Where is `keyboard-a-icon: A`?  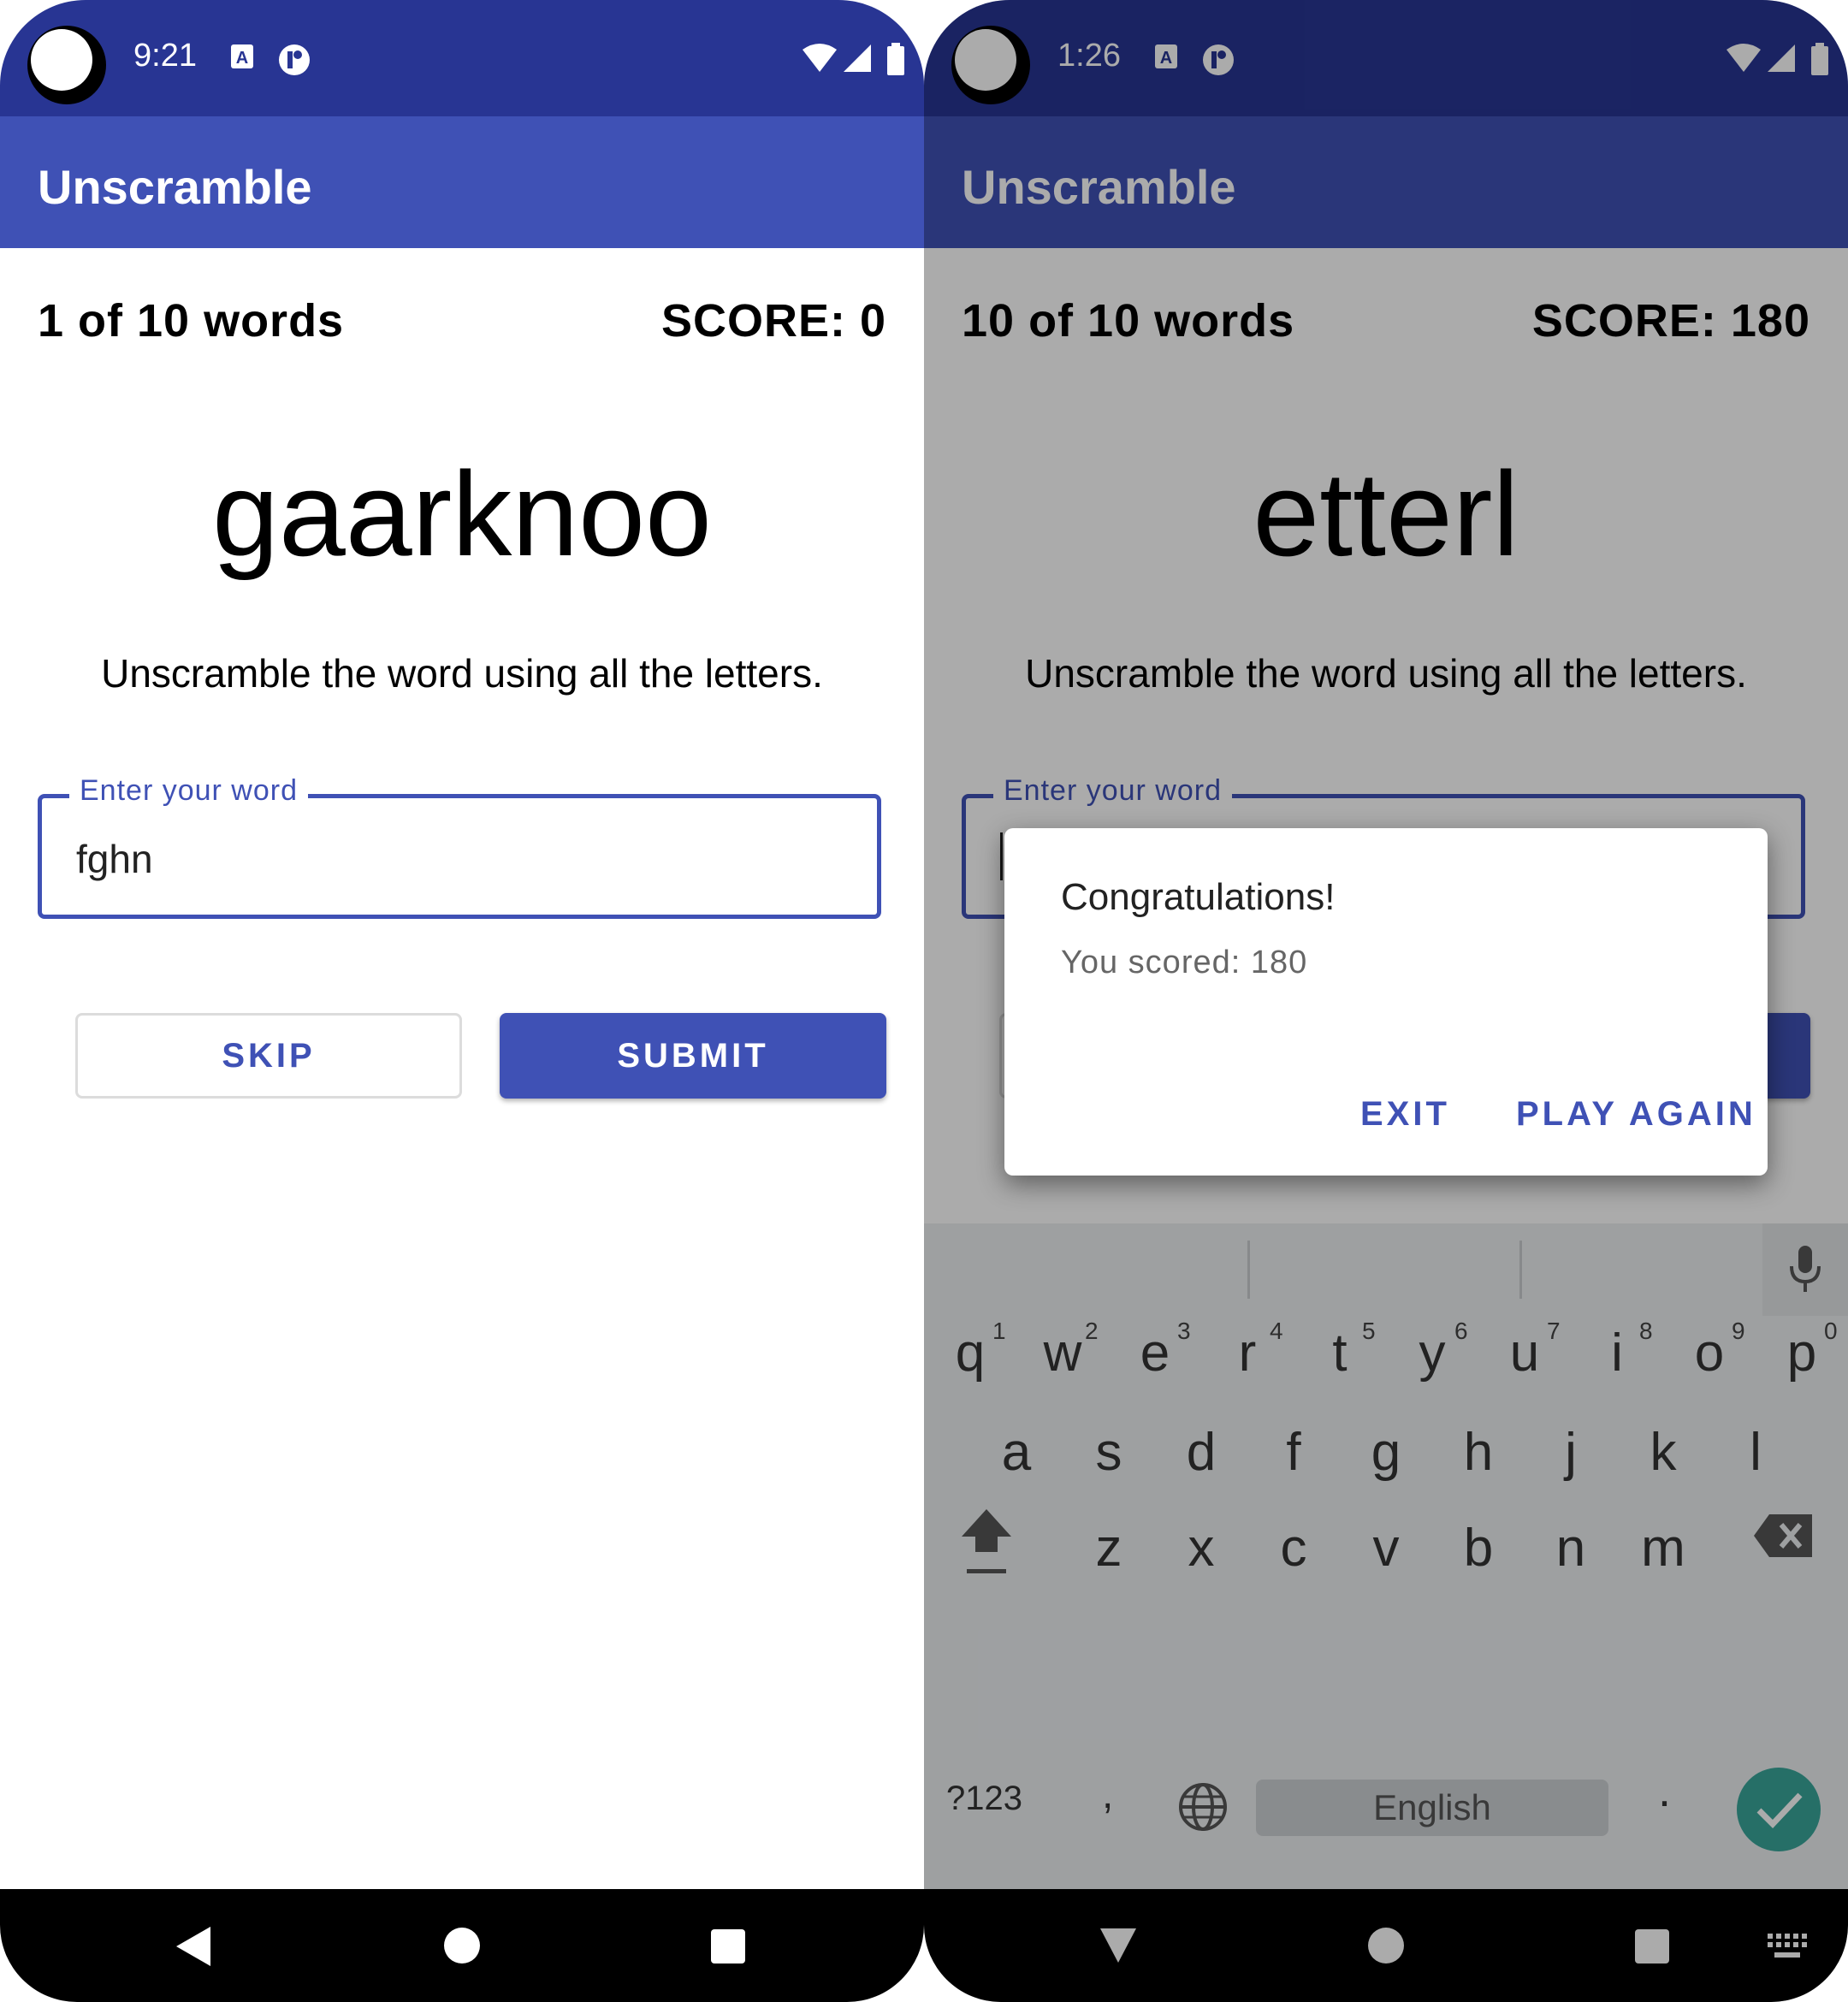
keyboard-a-icon: A is located at coordinates (242, 58).